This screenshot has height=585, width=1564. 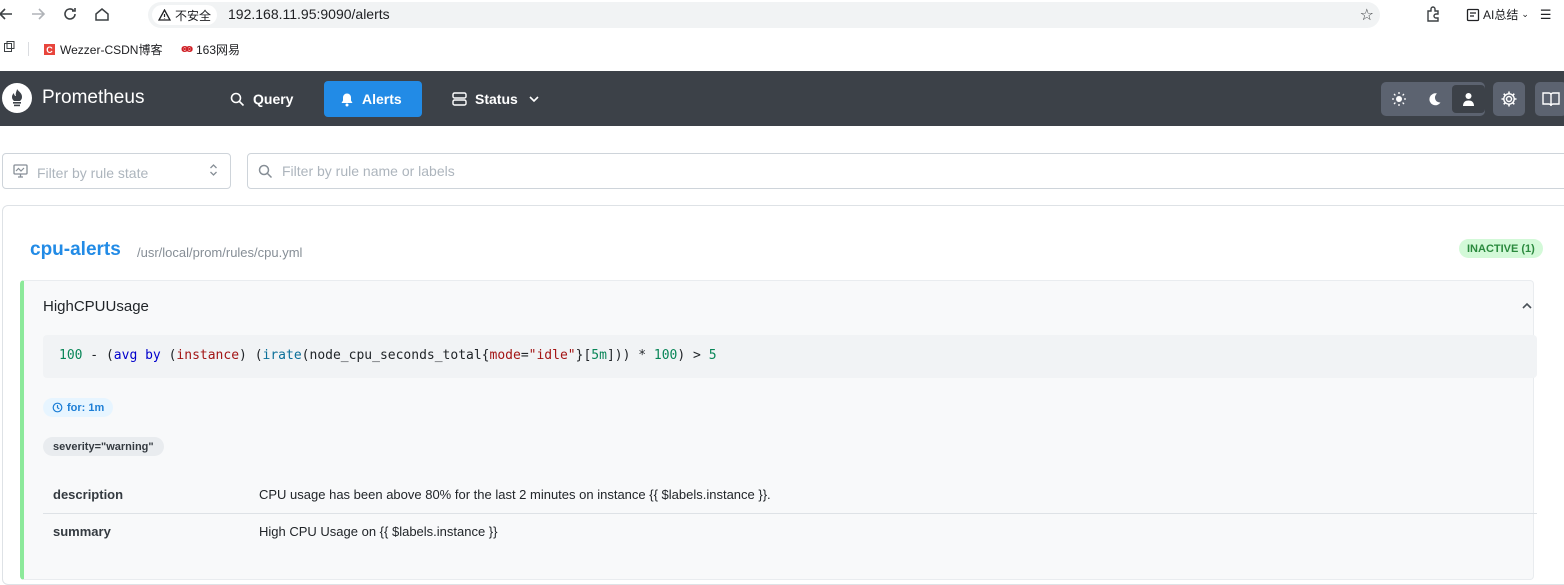 What do you see at coordinates (1367, 15) in the screenshot?
I see `bookmark-star-icon: ☆` at bounding box center [1367, 15].